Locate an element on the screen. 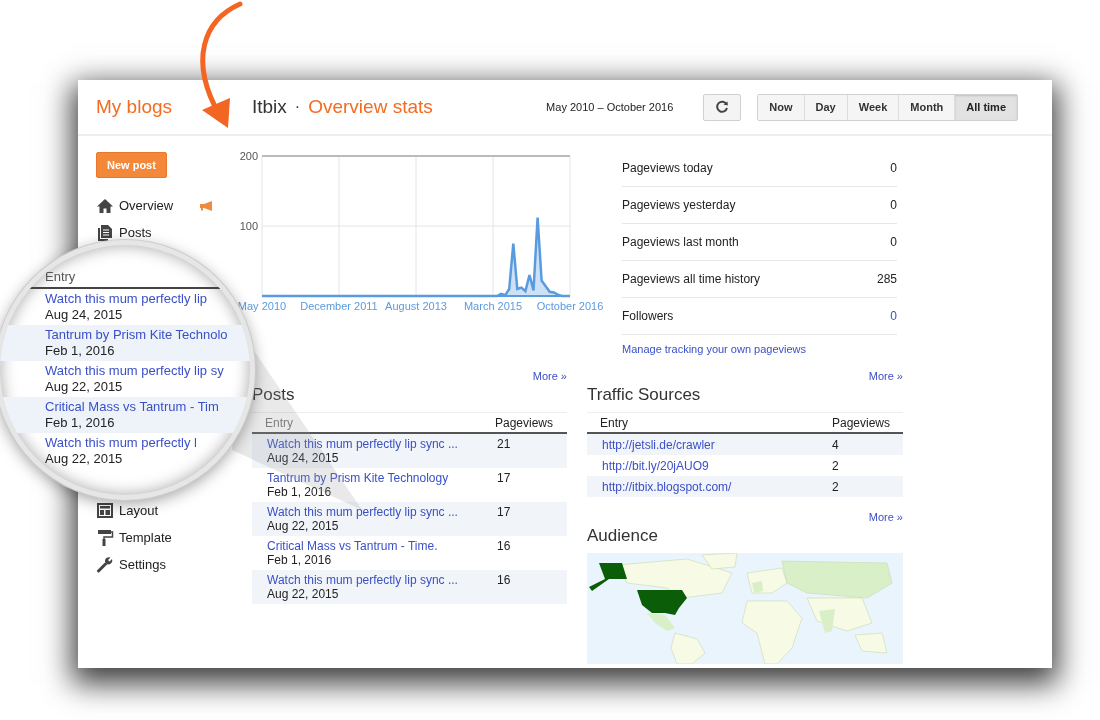  refresh-button is located at coordinates (722, 107).